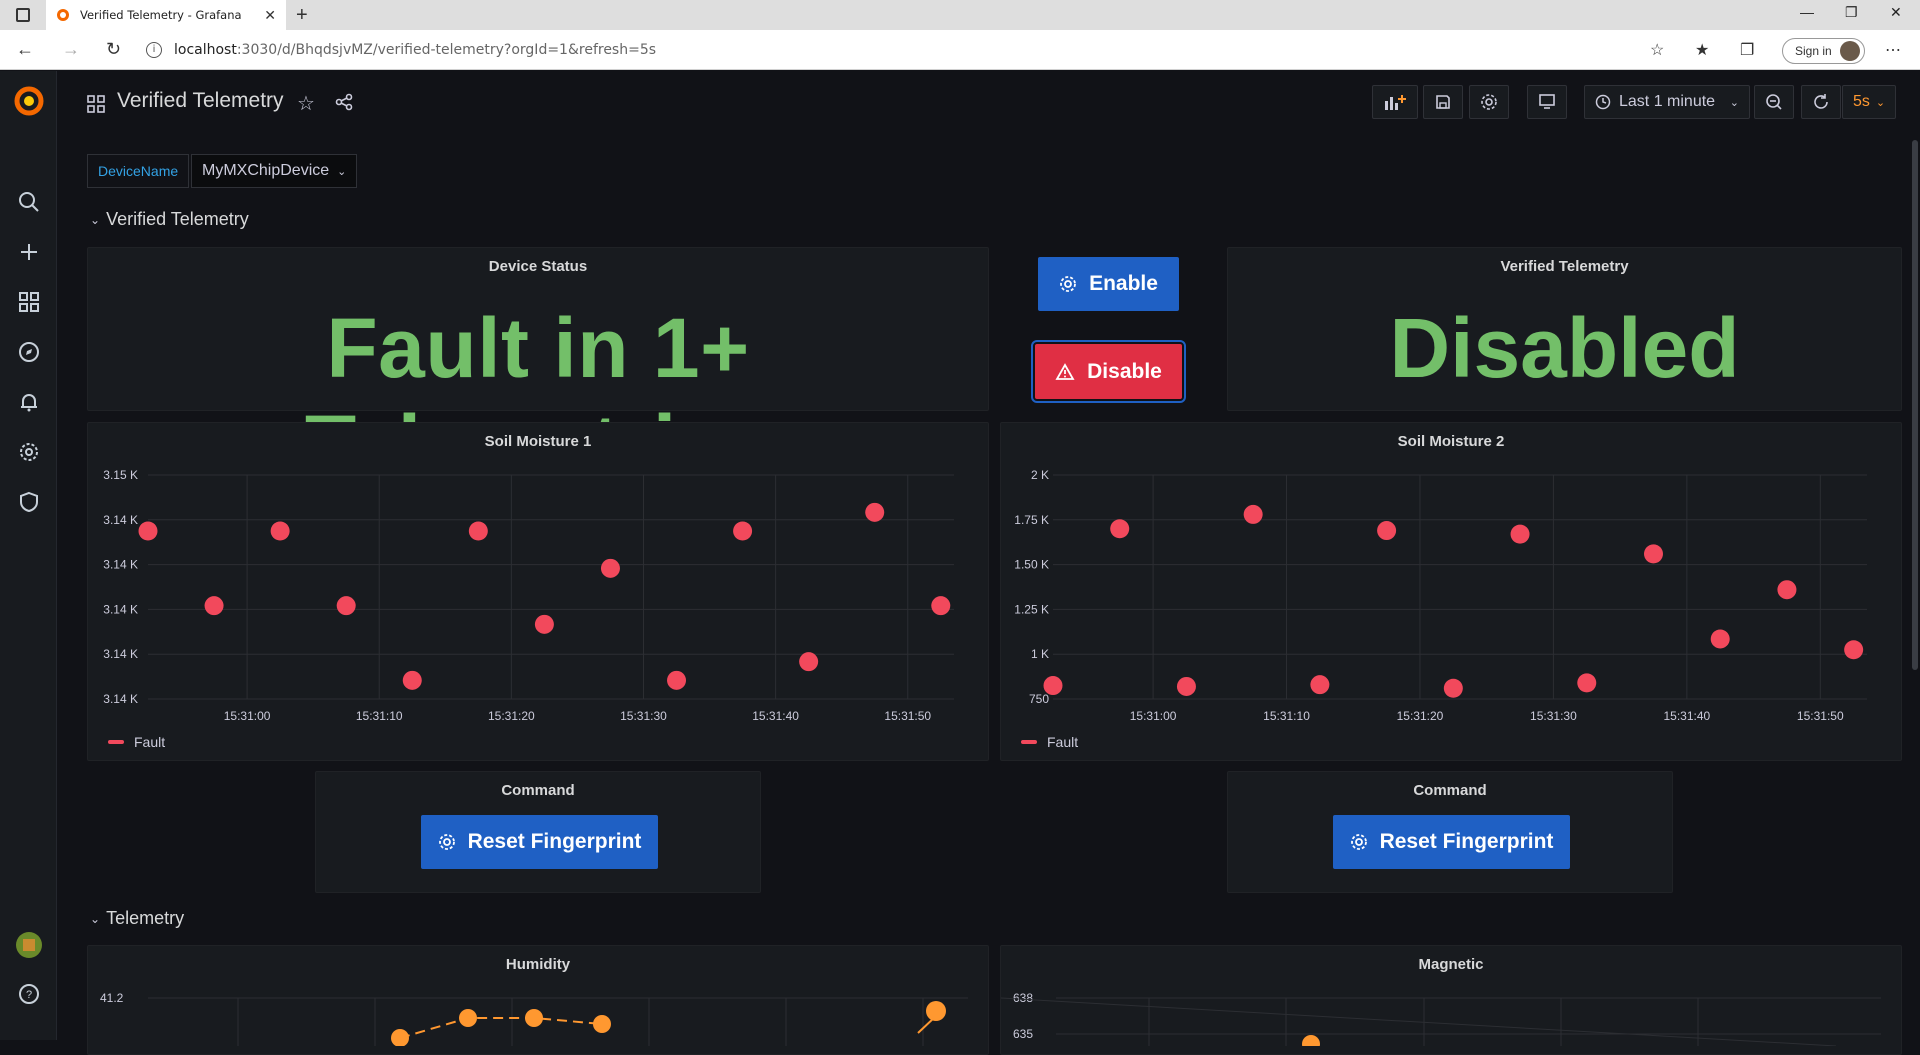  I want to click on save-dashboard-button, so click(1443, 102).